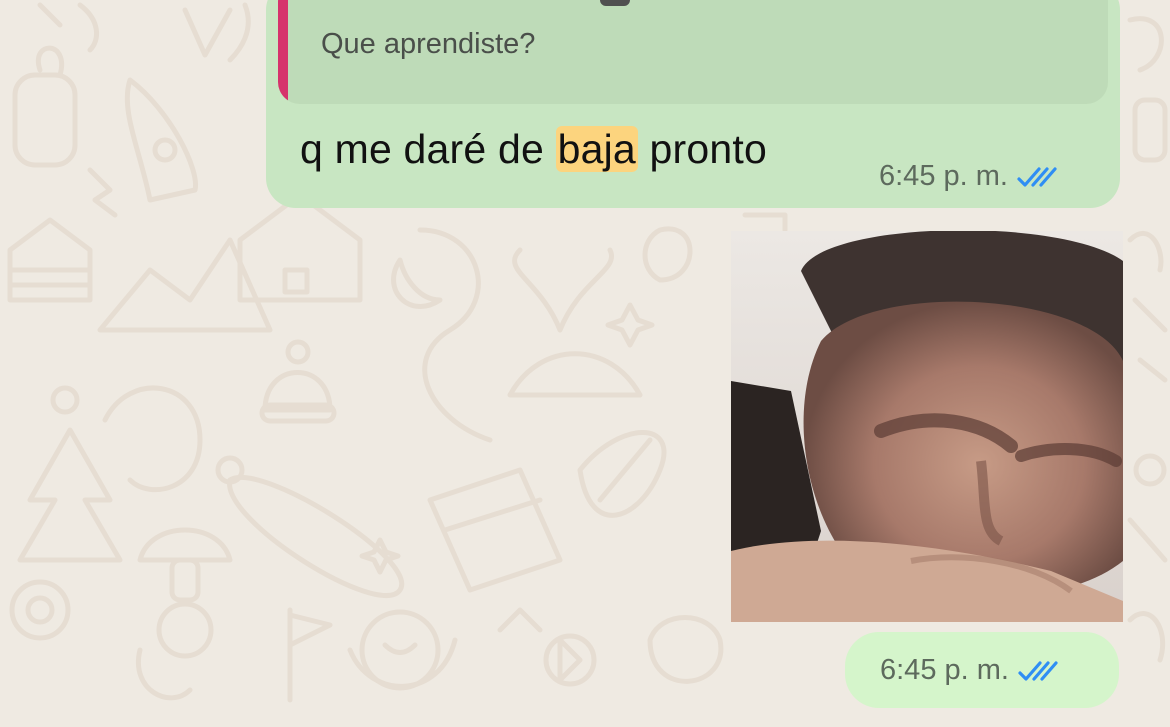 This screenshot has height=727, width=1170. What do you see at coordinates (693, 52) in the screenshot?
I see `quoted-message: Que aprendiste?` at bounding box center [693, 52].